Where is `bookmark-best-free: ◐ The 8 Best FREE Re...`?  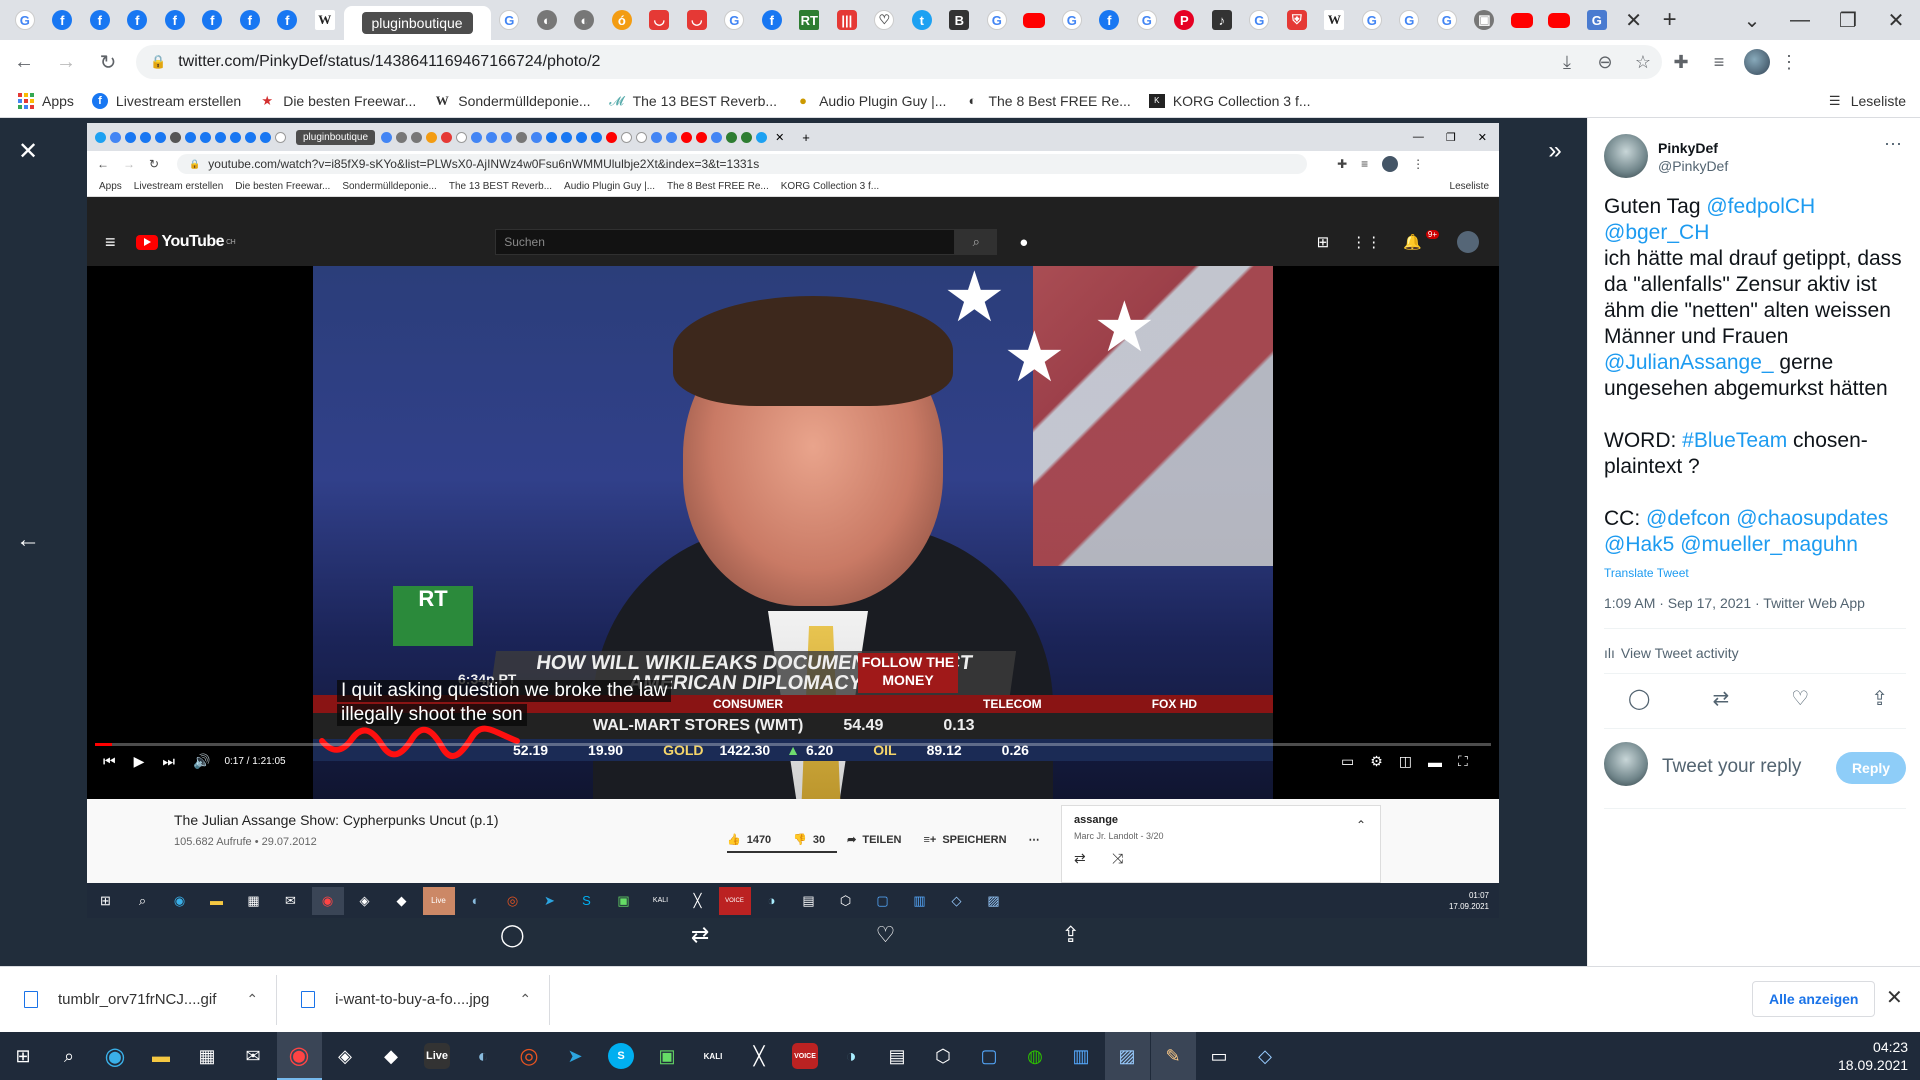 bookmark-best-free: ◐ The 8 Best FREE Re... is located at coordinates (1047, 101).